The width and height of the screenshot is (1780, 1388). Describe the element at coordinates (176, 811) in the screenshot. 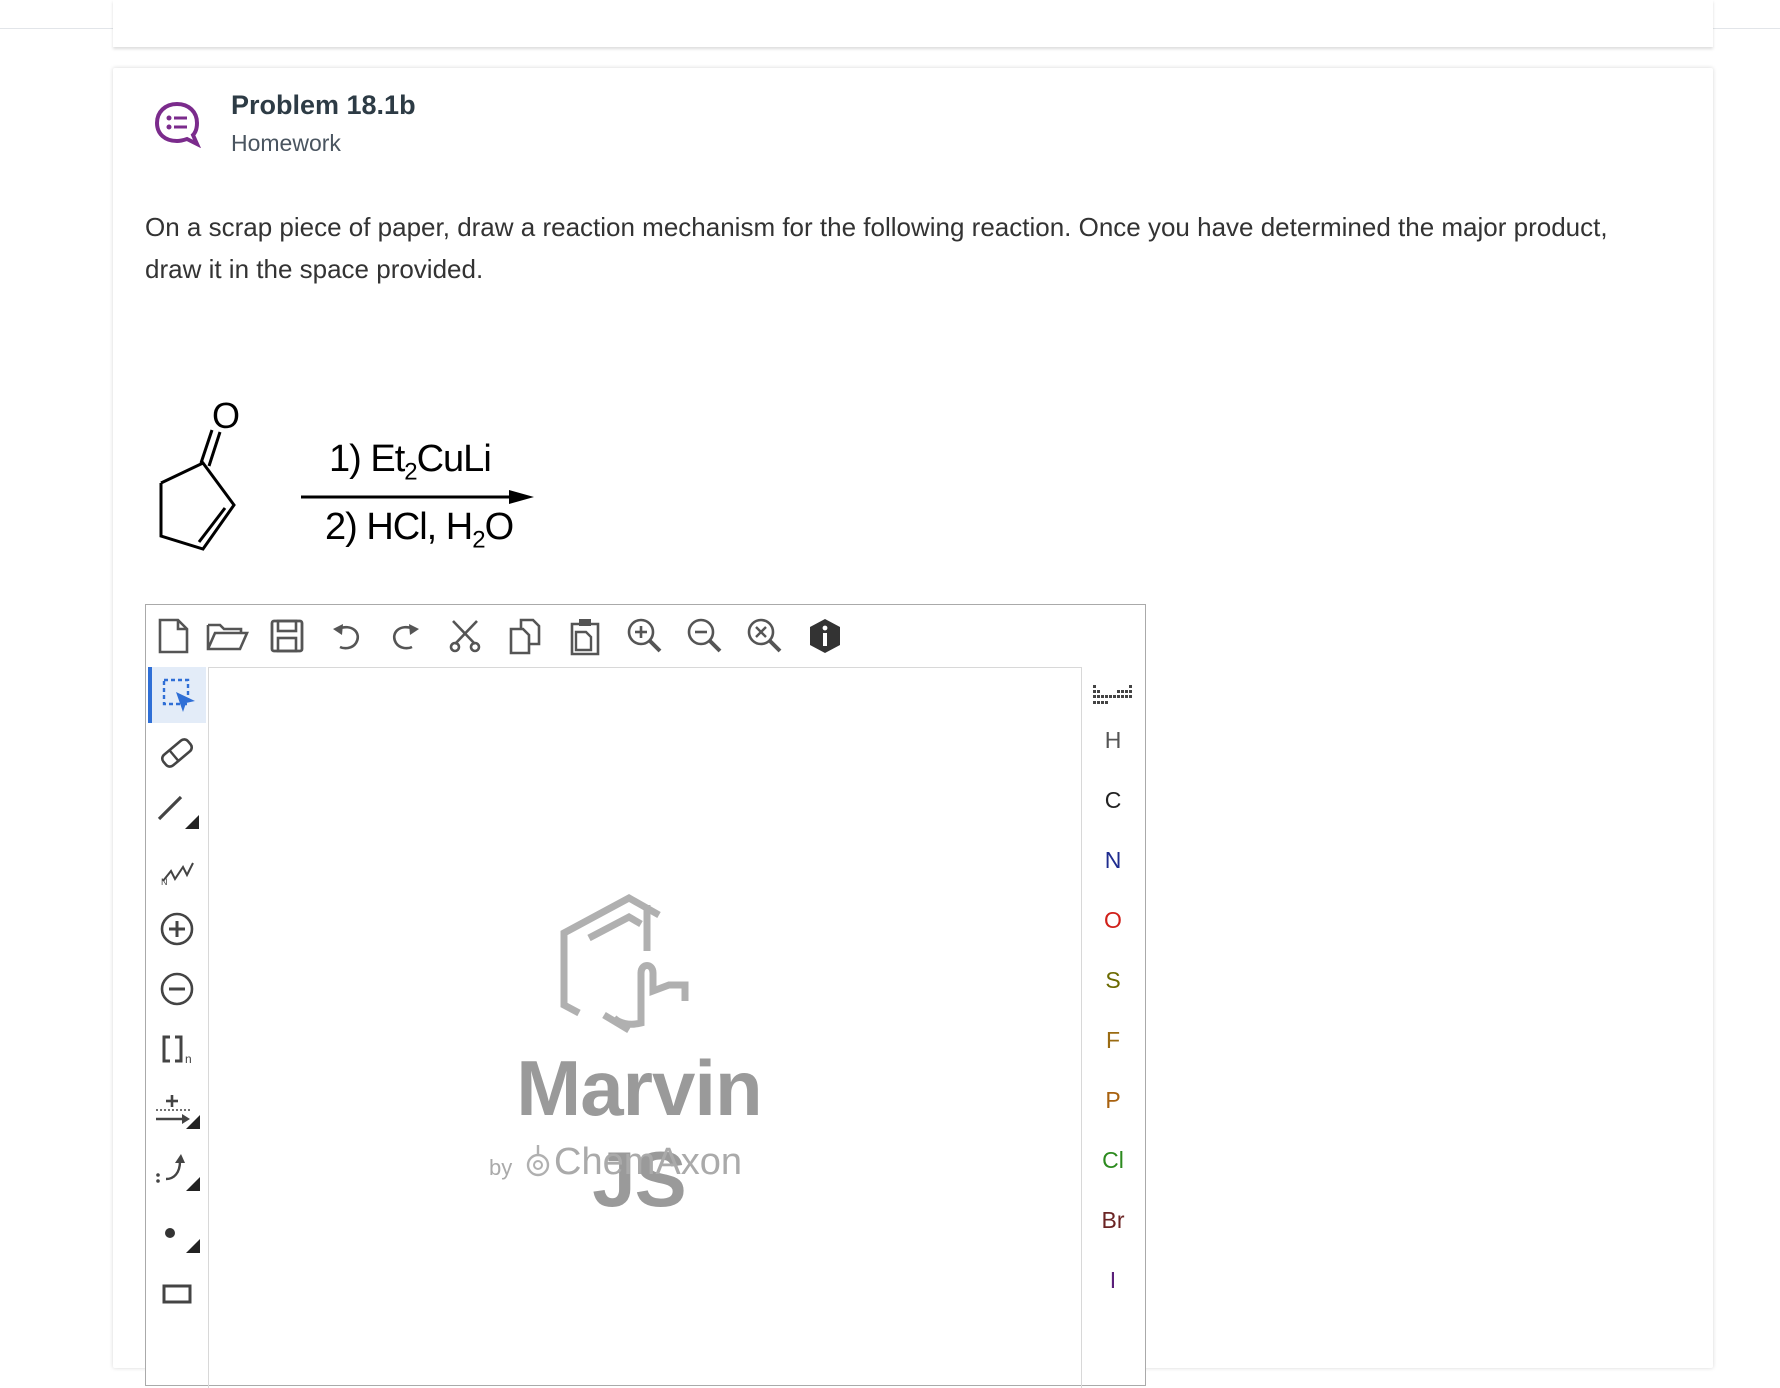

I see `single-bond-icon` at that location.